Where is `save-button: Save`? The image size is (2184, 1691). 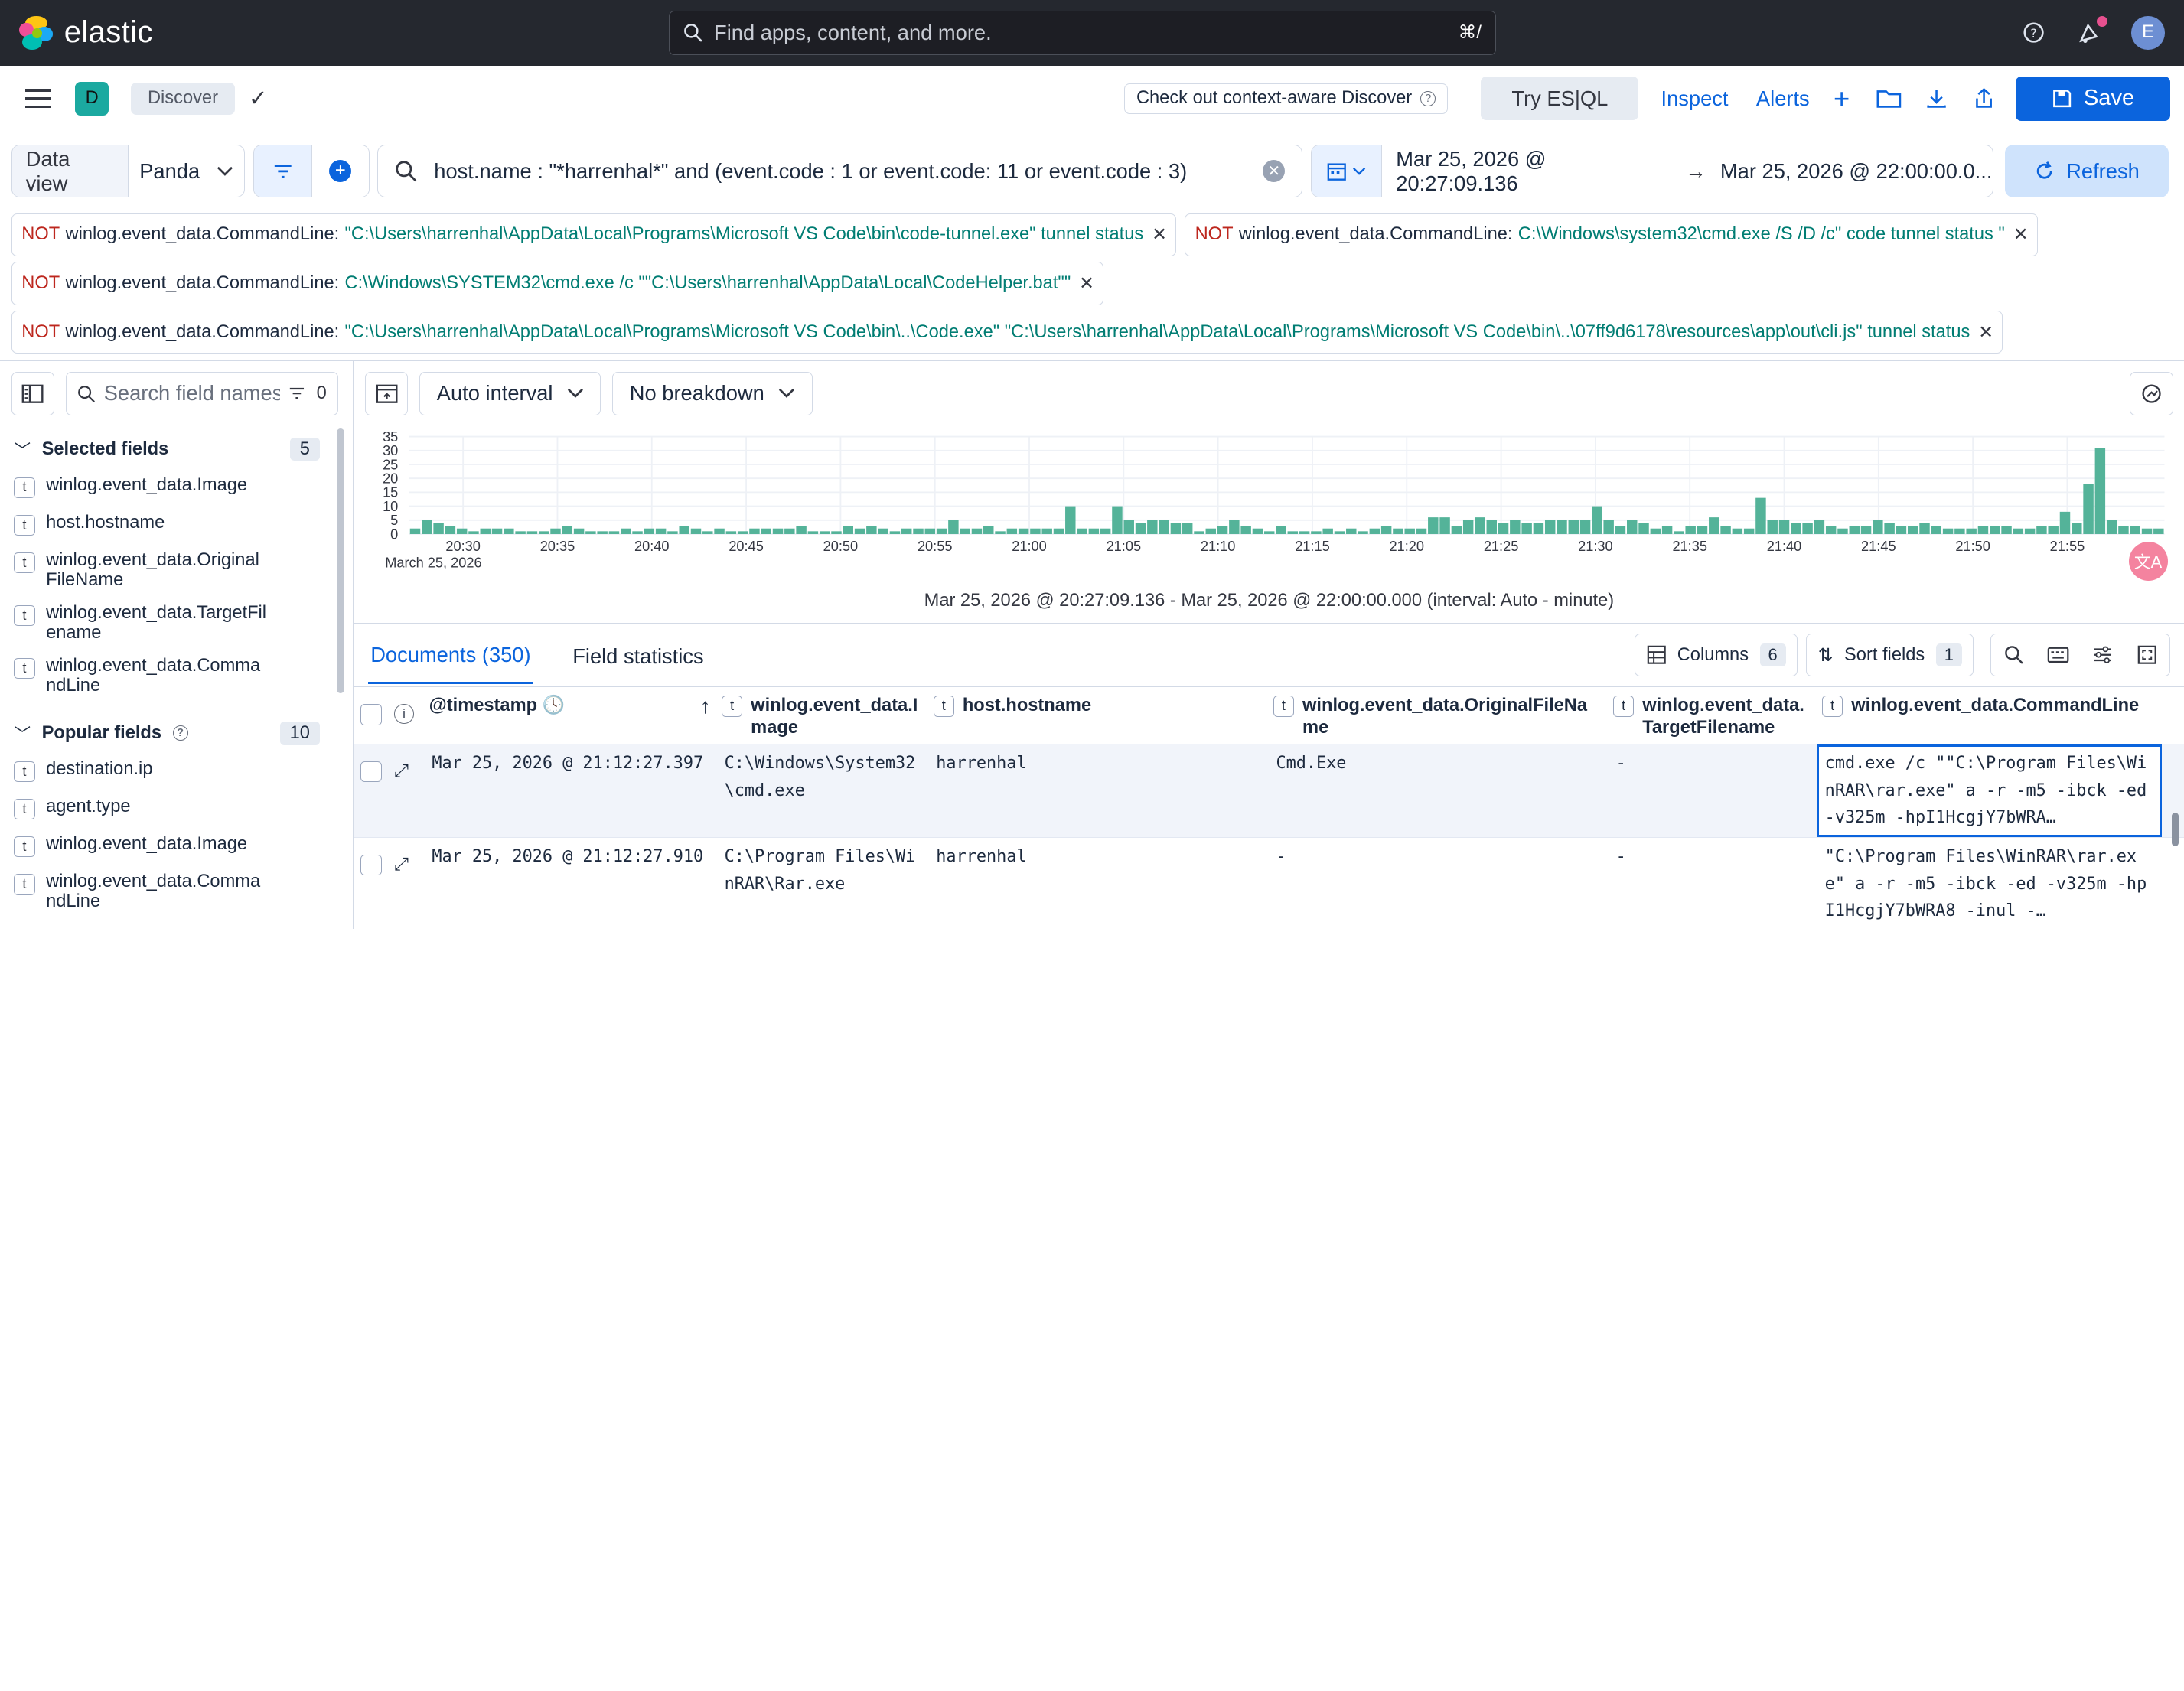
save-button: Save is located at coordinates (2093, 98).